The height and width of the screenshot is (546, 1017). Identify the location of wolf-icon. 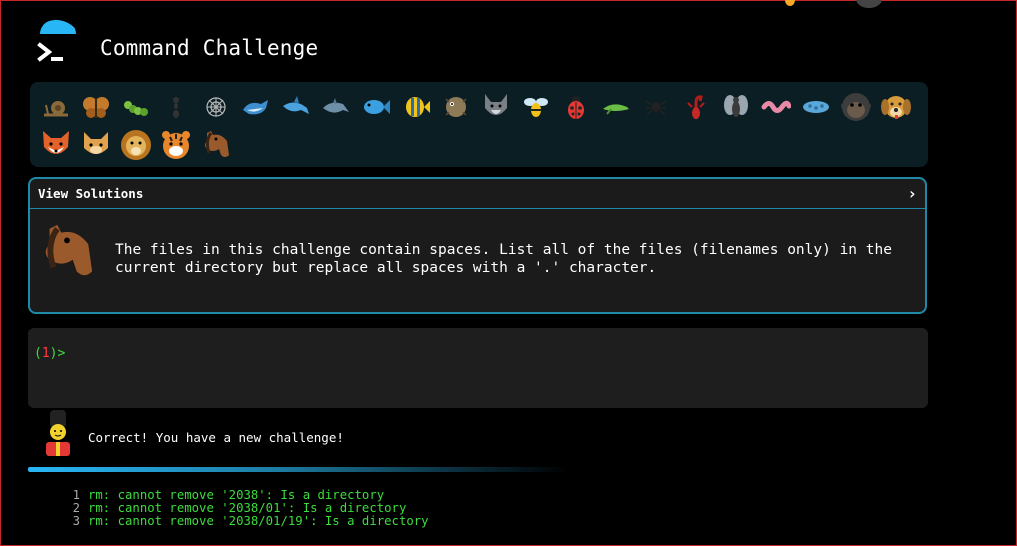
(496, 107).